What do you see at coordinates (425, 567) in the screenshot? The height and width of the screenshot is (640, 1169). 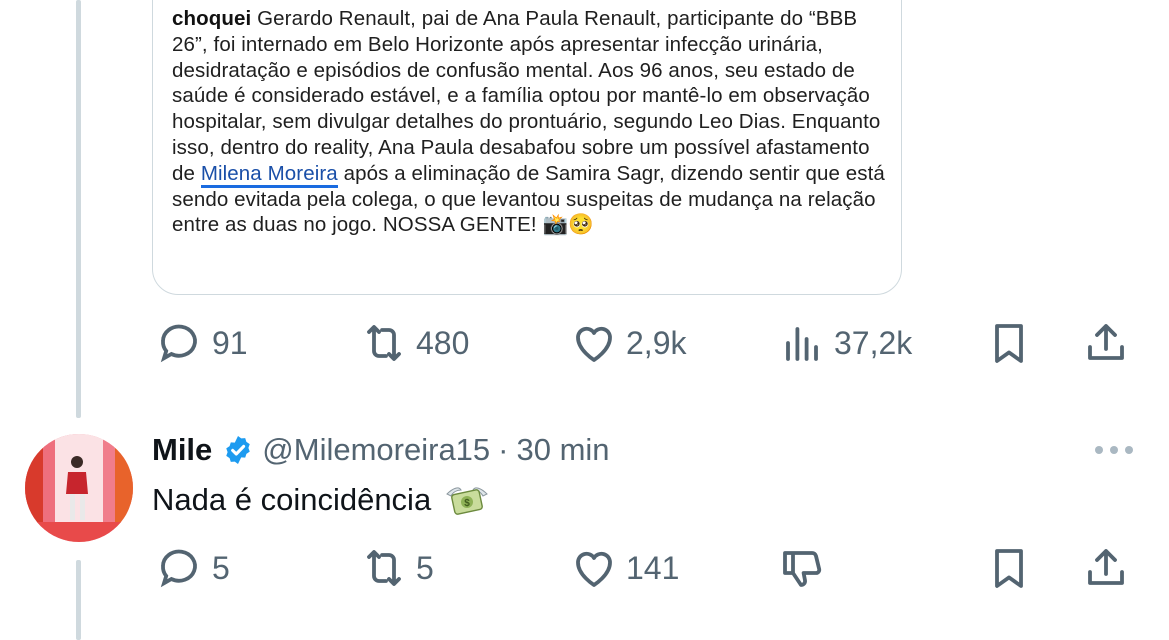 I see `repost-count: 5` at bounding box center [425, 567].